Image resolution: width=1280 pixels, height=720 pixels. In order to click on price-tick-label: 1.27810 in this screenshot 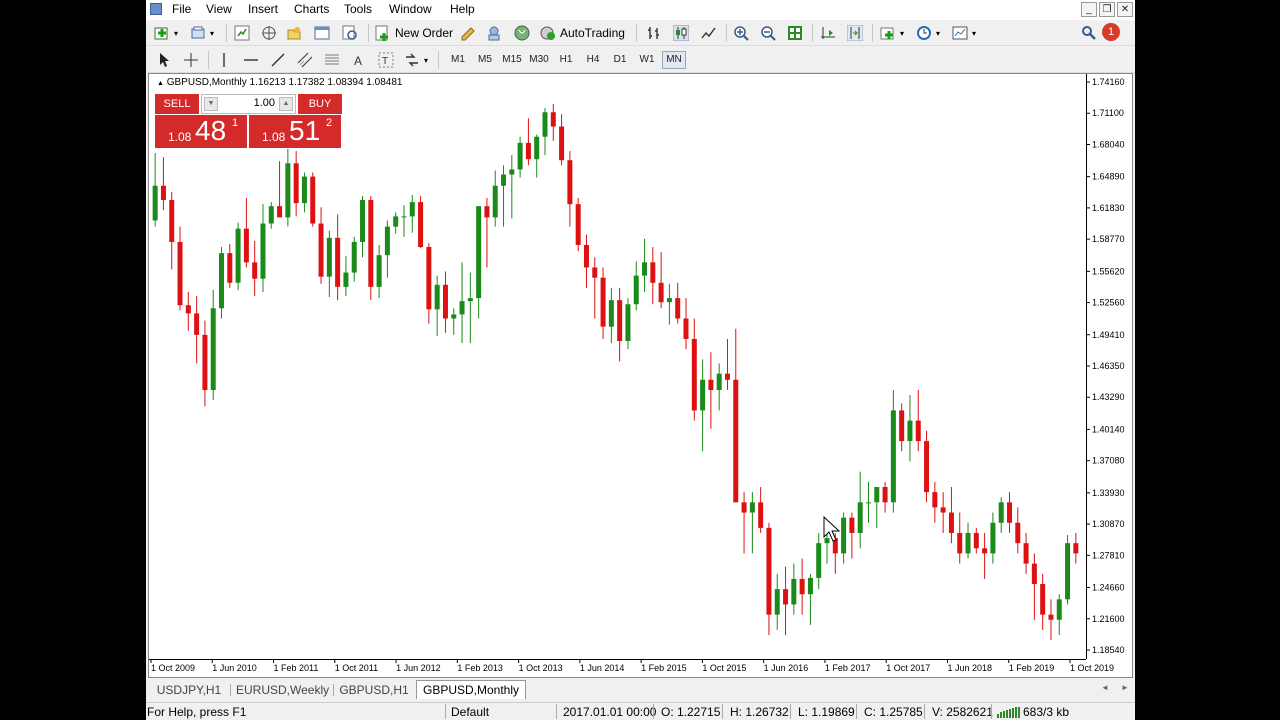, I will do `click(1108, 555)`.